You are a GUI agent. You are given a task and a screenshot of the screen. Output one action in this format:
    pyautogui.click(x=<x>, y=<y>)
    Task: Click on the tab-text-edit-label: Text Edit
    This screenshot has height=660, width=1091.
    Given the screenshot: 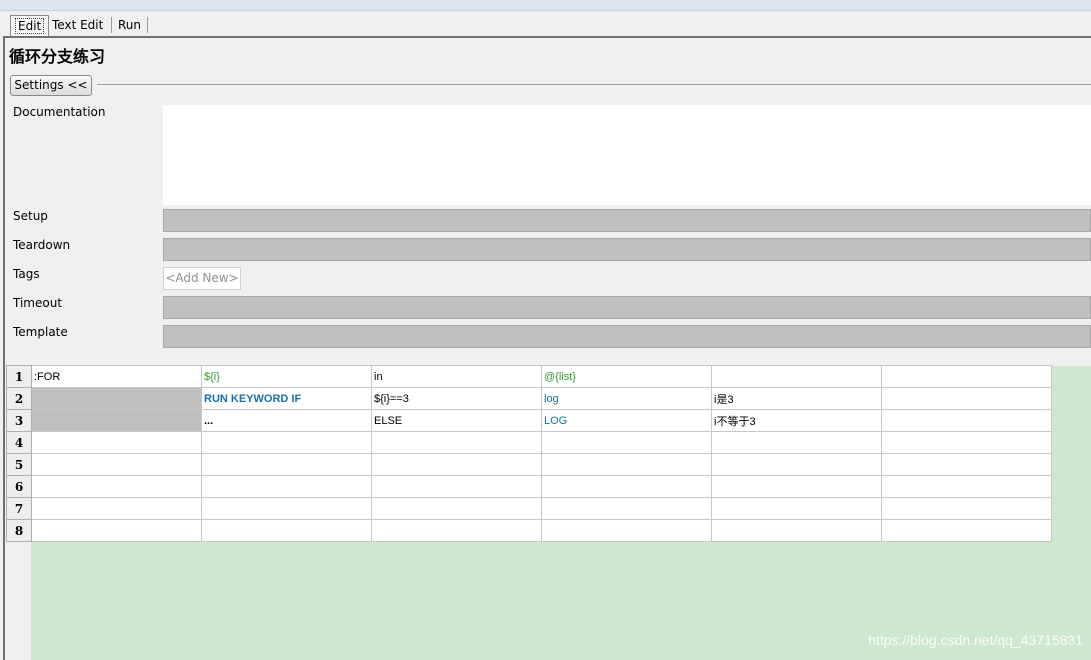 What is the action you would take?
    pyautogui.click(x=78, y=25)
    